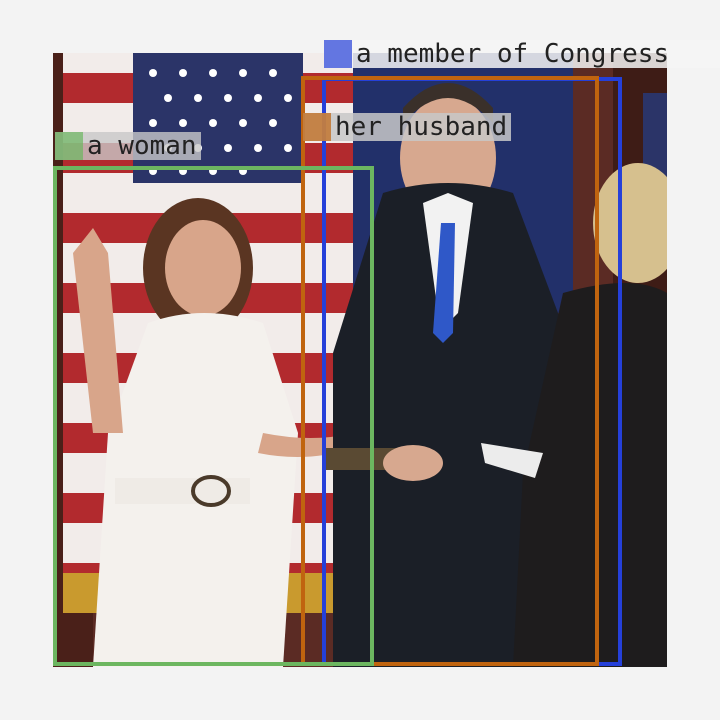 The width and height of the screenshot is (720, 720). Describe the element at coordinates (142, 146) in the screenshot. I see `label-text: a woman` at that location.